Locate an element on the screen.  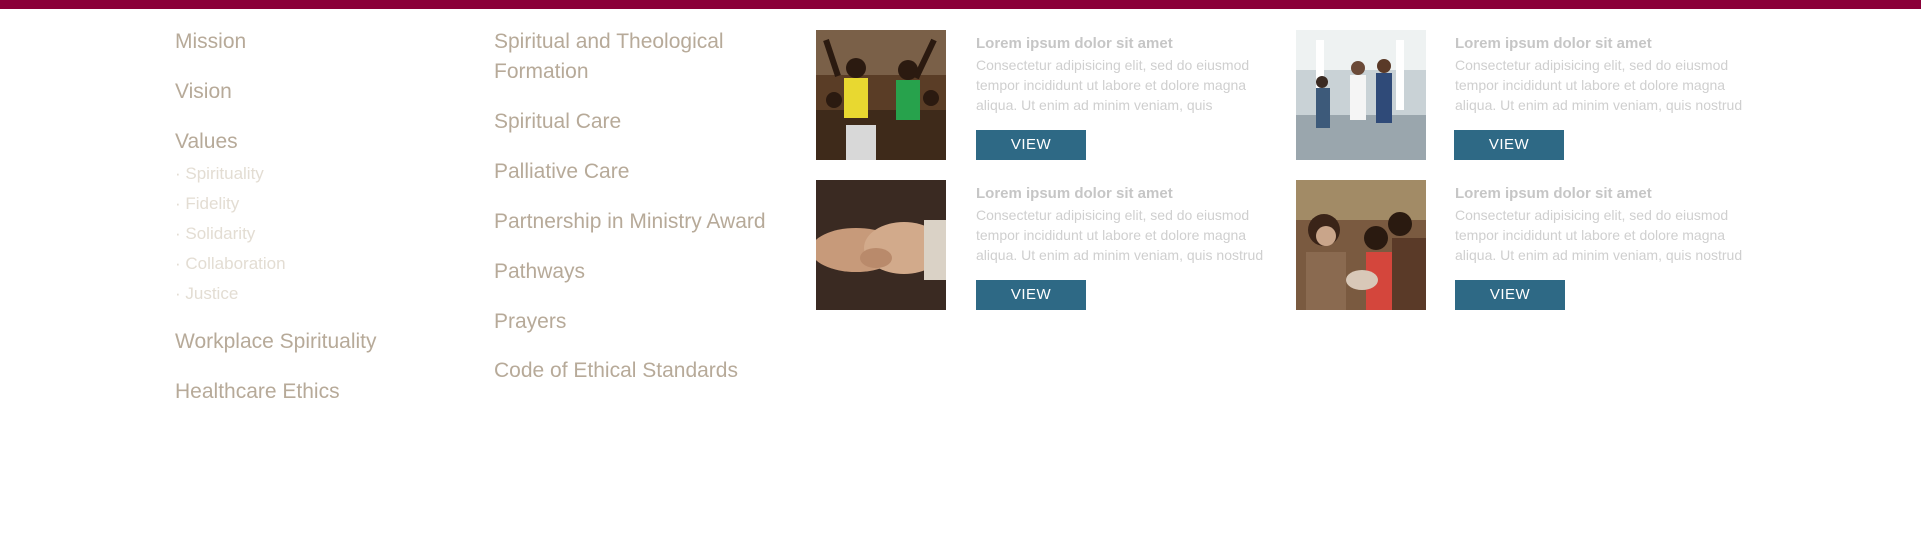
holding-hands-image is located at coordinates (881, 245).